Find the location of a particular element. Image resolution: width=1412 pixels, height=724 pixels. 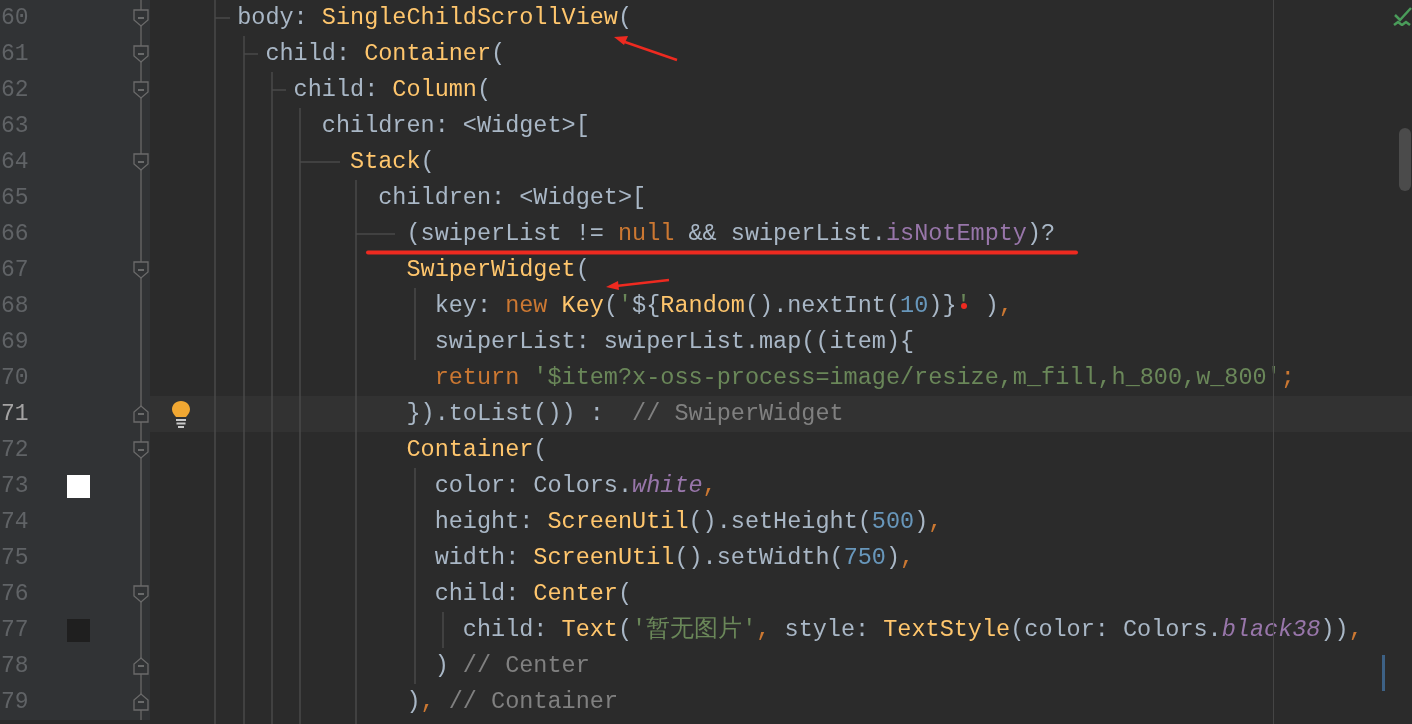

code-line: Stack( is located at coordinates (392, 162).